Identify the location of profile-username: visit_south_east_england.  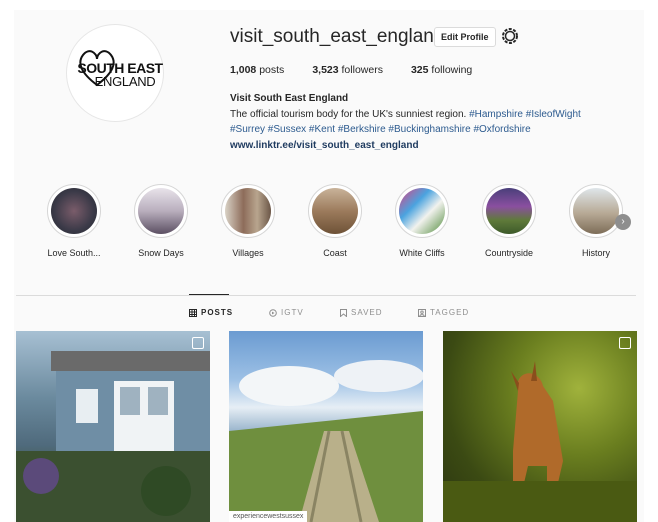
(337, 36).